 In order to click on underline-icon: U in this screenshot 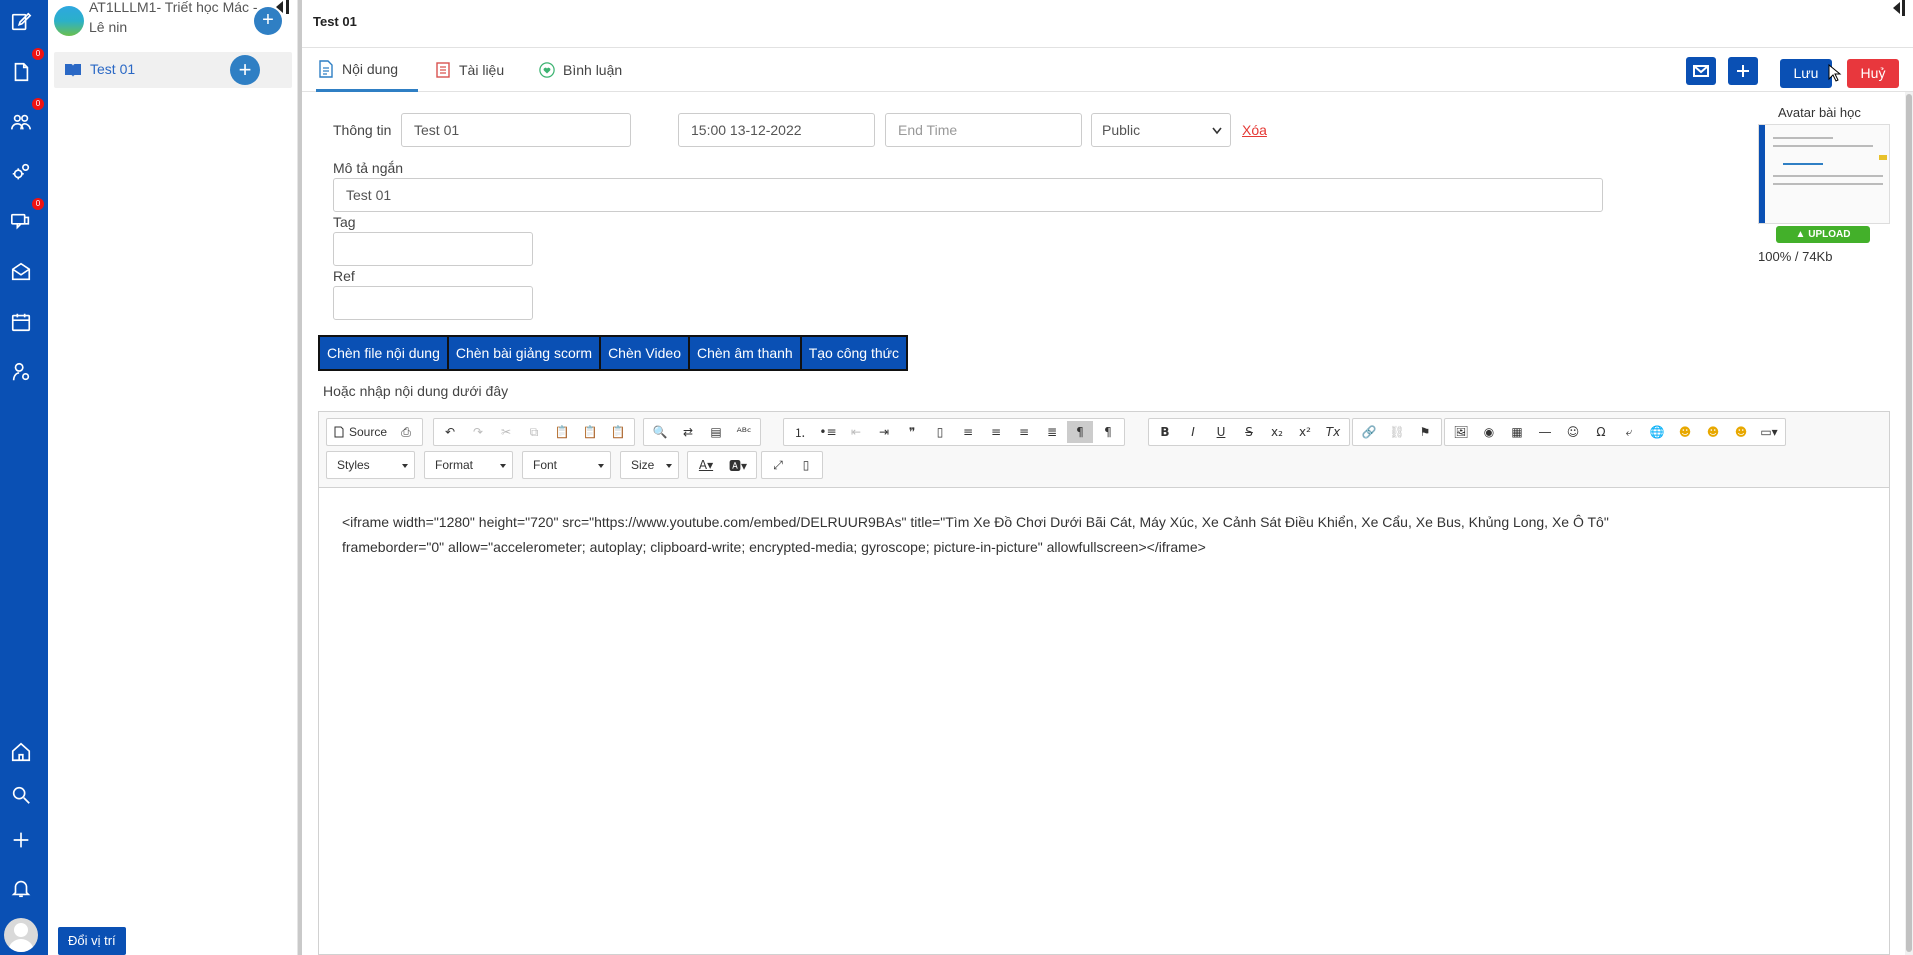, I will do `click(1221, 432)`.